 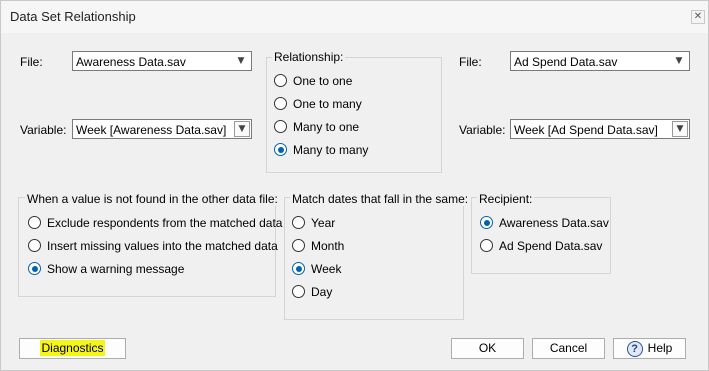 What do you see at coordinates (566, 62) in the screenshot?
I see `right-file-value: Ad Spend Data.sav` at bounding box center [566, 62].